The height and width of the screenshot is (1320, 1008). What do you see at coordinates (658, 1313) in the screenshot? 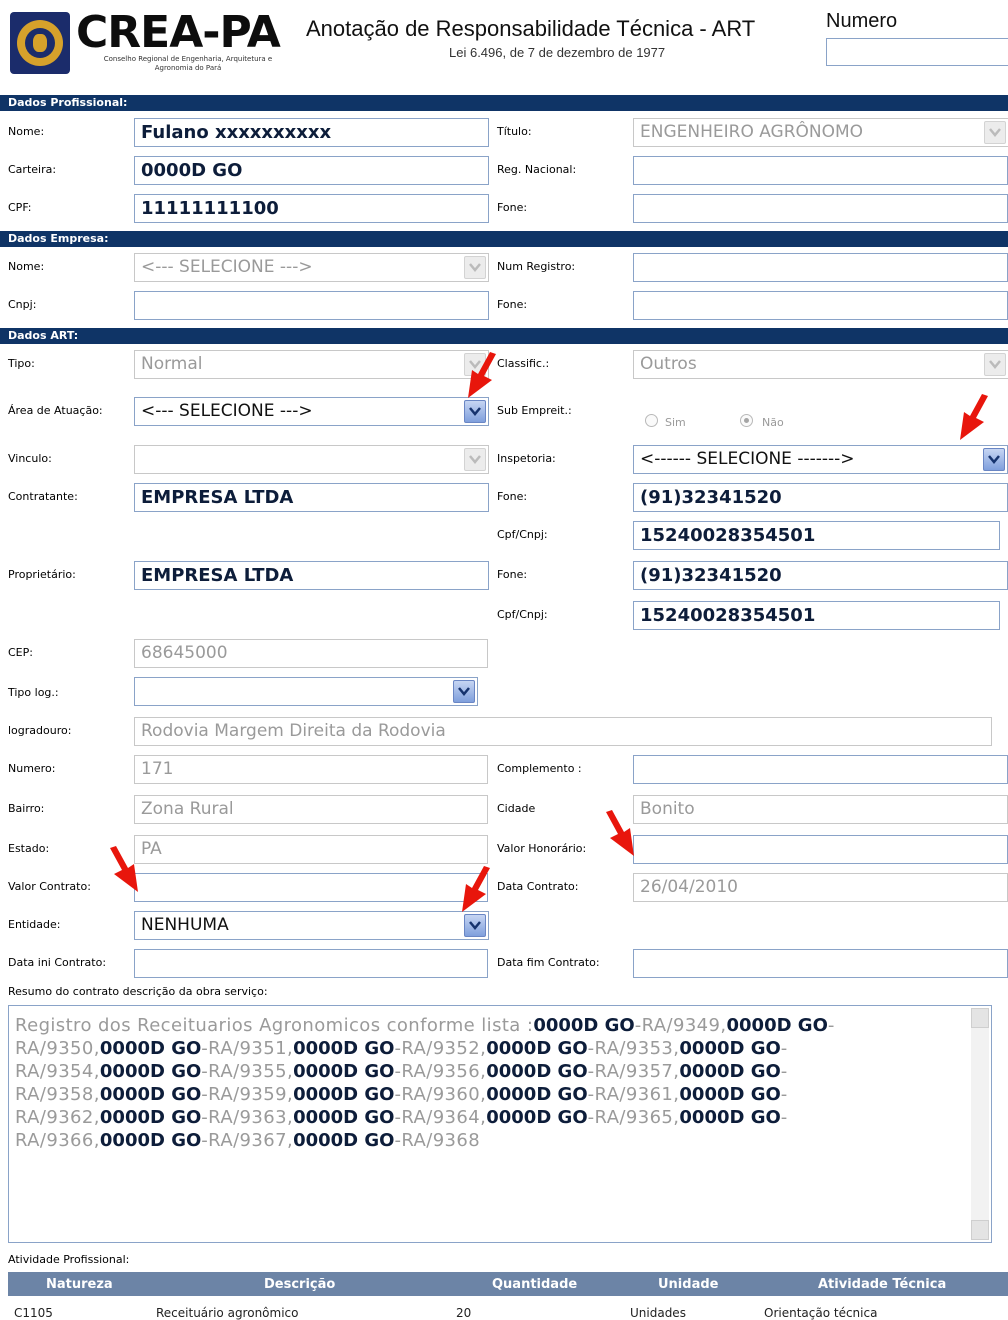
I see `row-unidade: Unidades` at bounding box center [658, 1313].